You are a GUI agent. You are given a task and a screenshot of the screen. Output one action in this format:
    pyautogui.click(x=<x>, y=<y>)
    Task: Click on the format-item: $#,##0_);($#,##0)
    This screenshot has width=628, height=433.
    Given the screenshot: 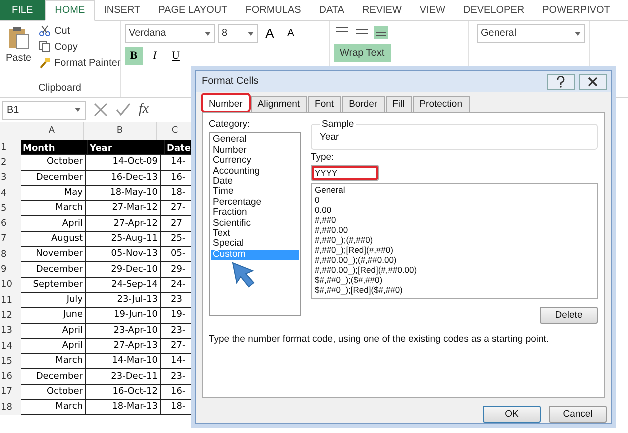 What is the action you would take?
    pyautogui.click(x=454, y=280)
    